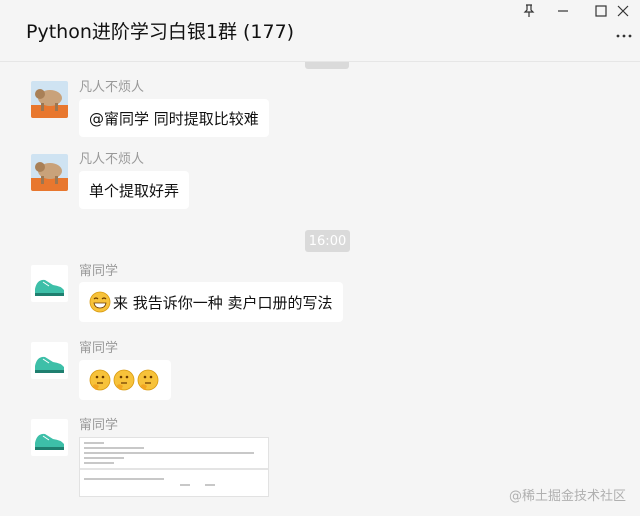 The height and width of the screenshot is (516, 640). I want to click on message-bubble: 来 我告诉你一种 卖户口册的写法, so click(211, 302).